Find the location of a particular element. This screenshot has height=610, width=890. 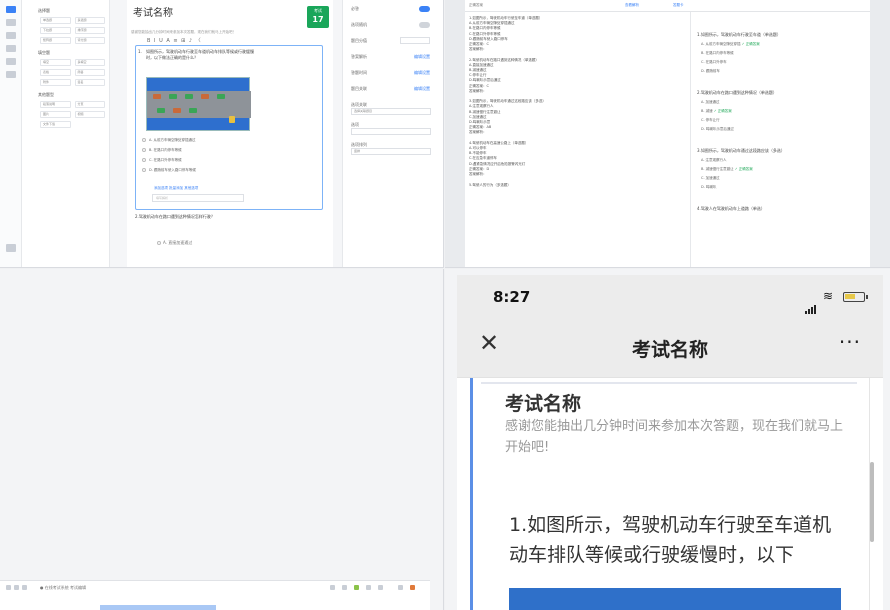

question-type-button: 单选题 is located at coordinates (55, 20).